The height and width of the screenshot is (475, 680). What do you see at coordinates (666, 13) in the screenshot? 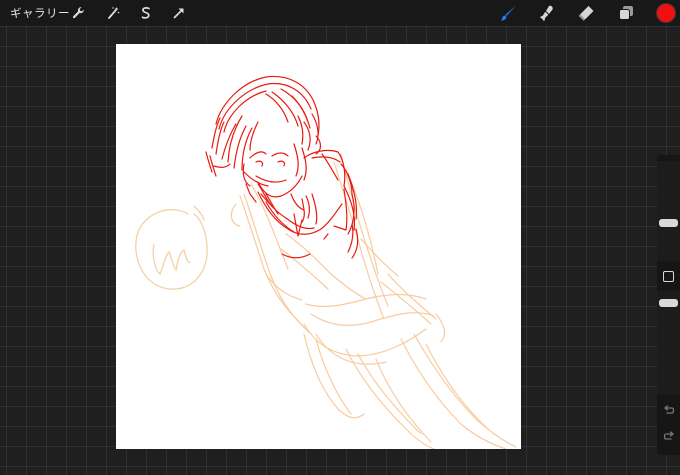
I see `color-picker-swatch` at bounding box center [666, 13].